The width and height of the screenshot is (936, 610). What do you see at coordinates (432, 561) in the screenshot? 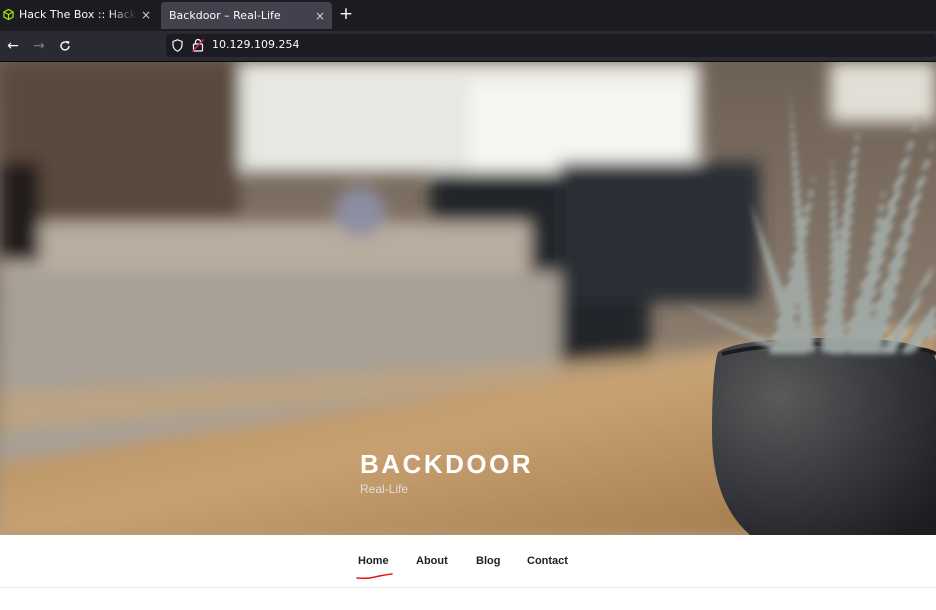
I see `menu-item-about: About` at bounding box center [432, 561].